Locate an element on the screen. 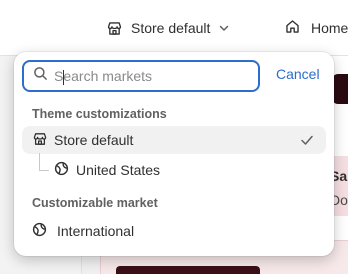 Image resolution: width=348 pixels, height=274 pixels. background-dark-block is located at coordinates (340, 89).